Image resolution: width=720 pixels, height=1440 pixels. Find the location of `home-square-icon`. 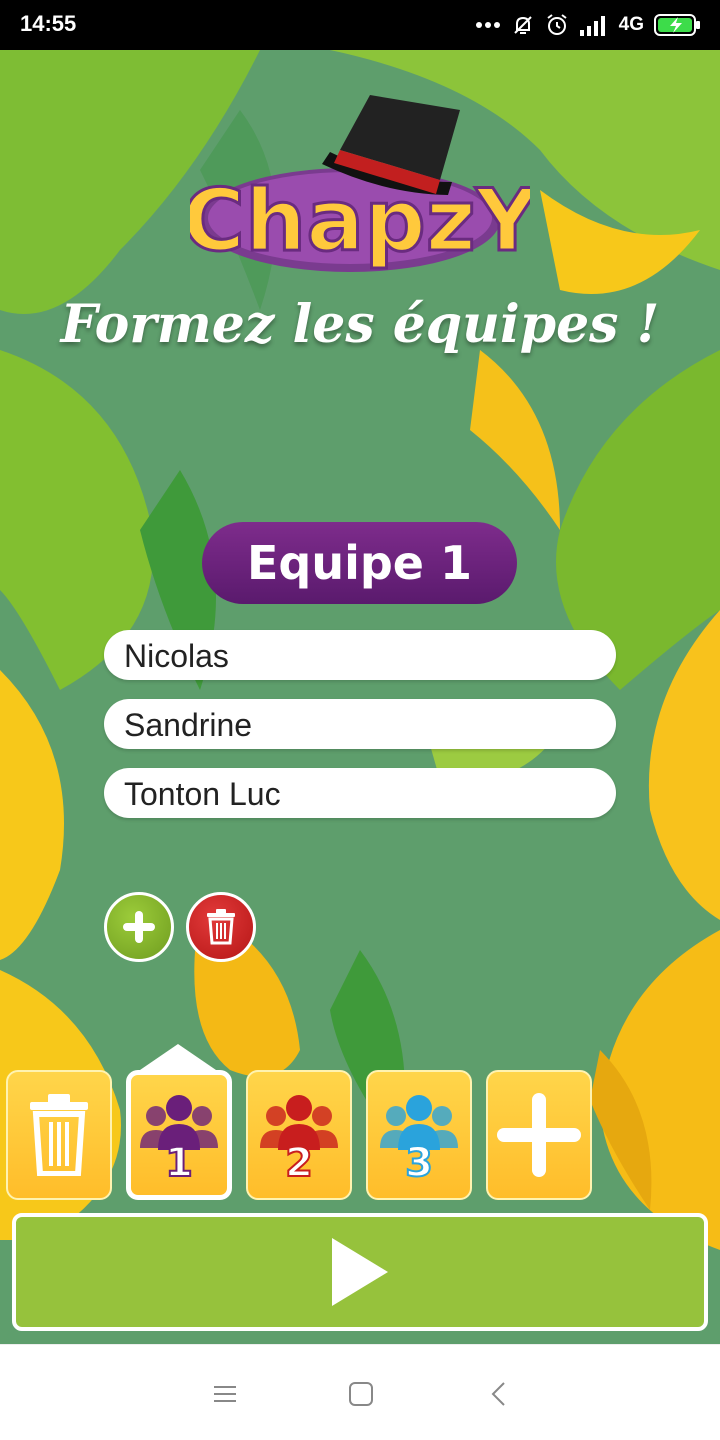

home-square-icon is located at coordinates (361, 1394).